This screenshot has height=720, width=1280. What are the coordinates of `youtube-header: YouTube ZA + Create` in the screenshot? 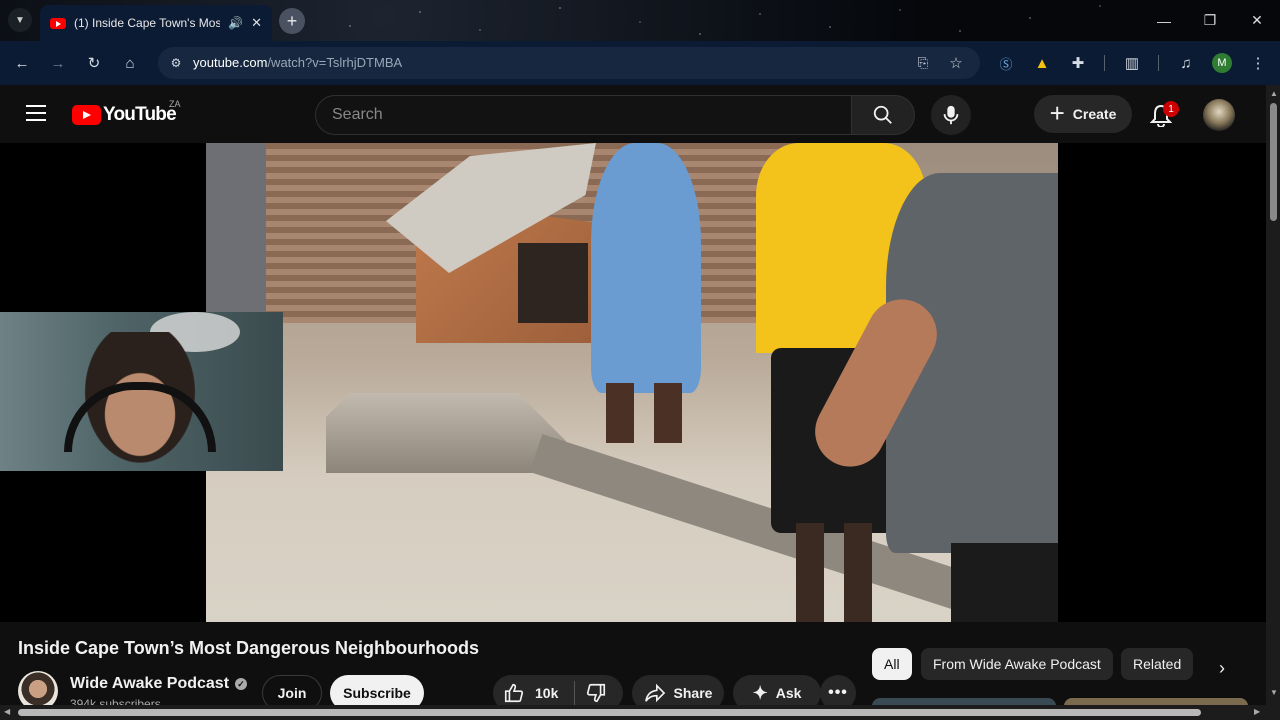 It's located at (633, 114).